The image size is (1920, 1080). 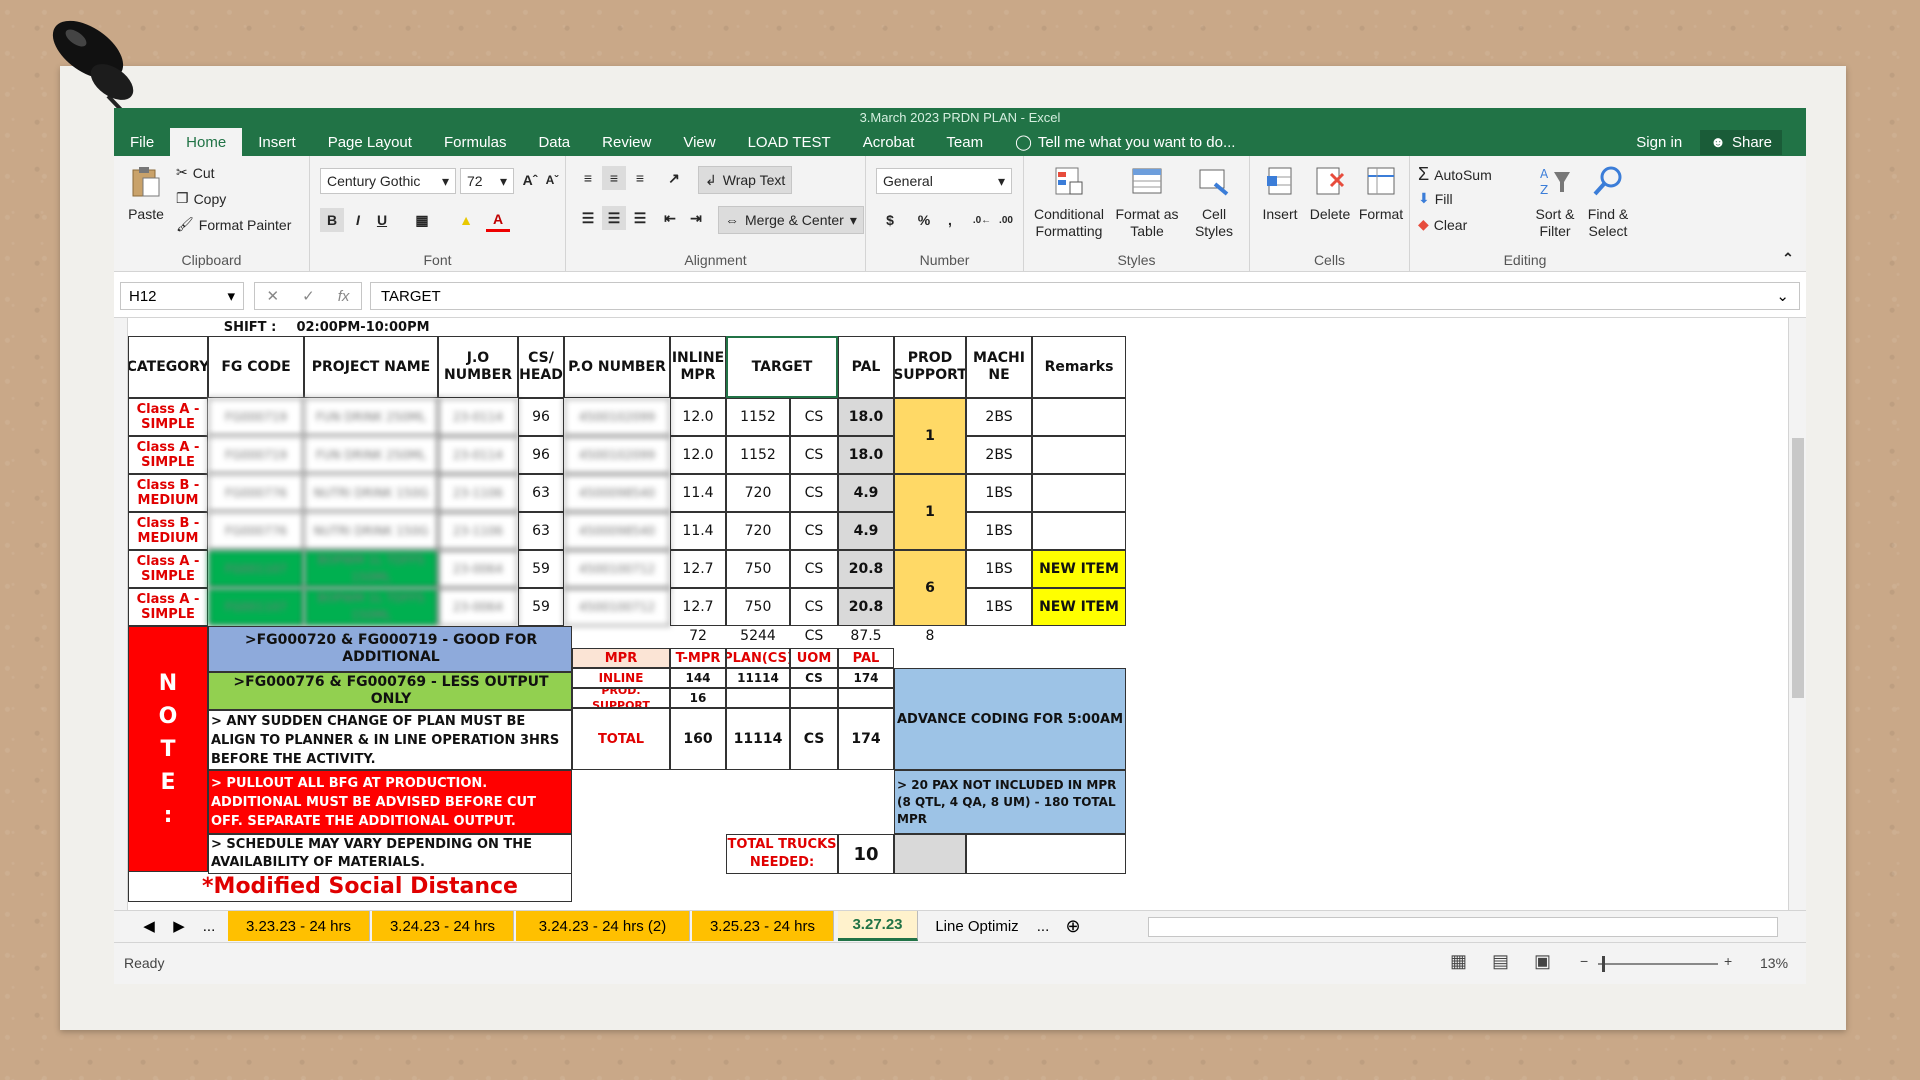 What do you see at coordinates (698, 739) in the screenshot?
I see `summary-total-tmpr: 160` at bounding box center [698, 739].